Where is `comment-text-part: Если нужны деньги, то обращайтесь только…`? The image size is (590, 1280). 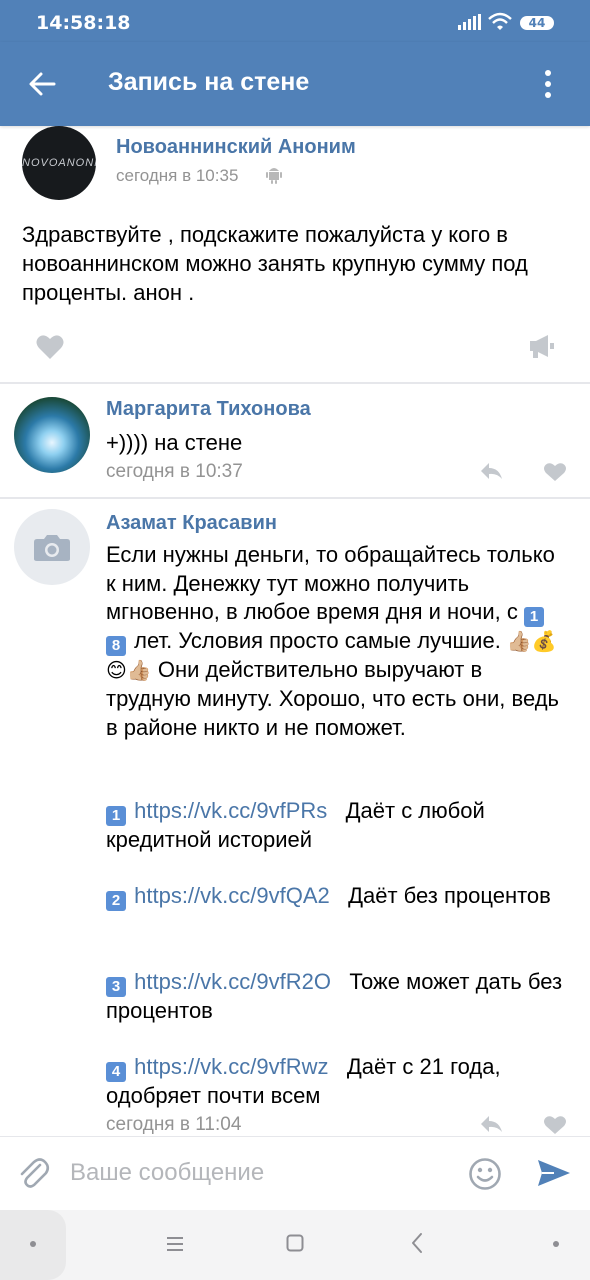 comment-text-part: Если нужны деньги, то обращайтесь только… is located at coordinates (330, 583).